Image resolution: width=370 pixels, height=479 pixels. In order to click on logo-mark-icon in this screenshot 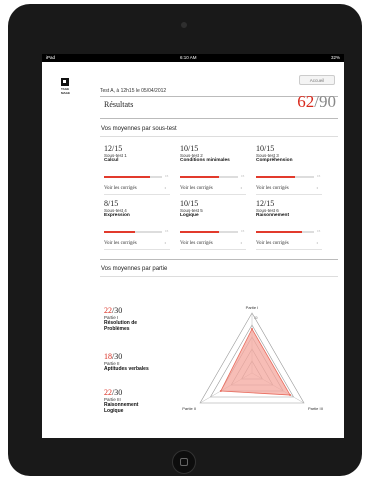, I will do `click(65, 82)`.